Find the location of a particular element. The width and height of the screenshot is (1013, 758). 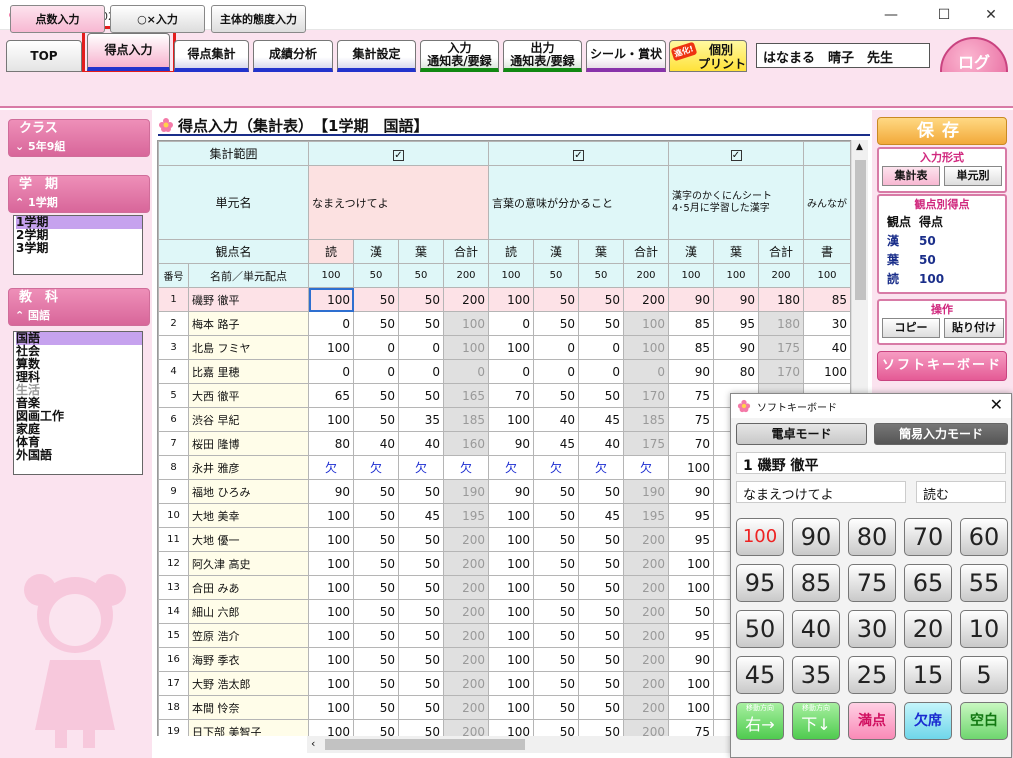

number-key: 75 is located at coordinates (872, 583).